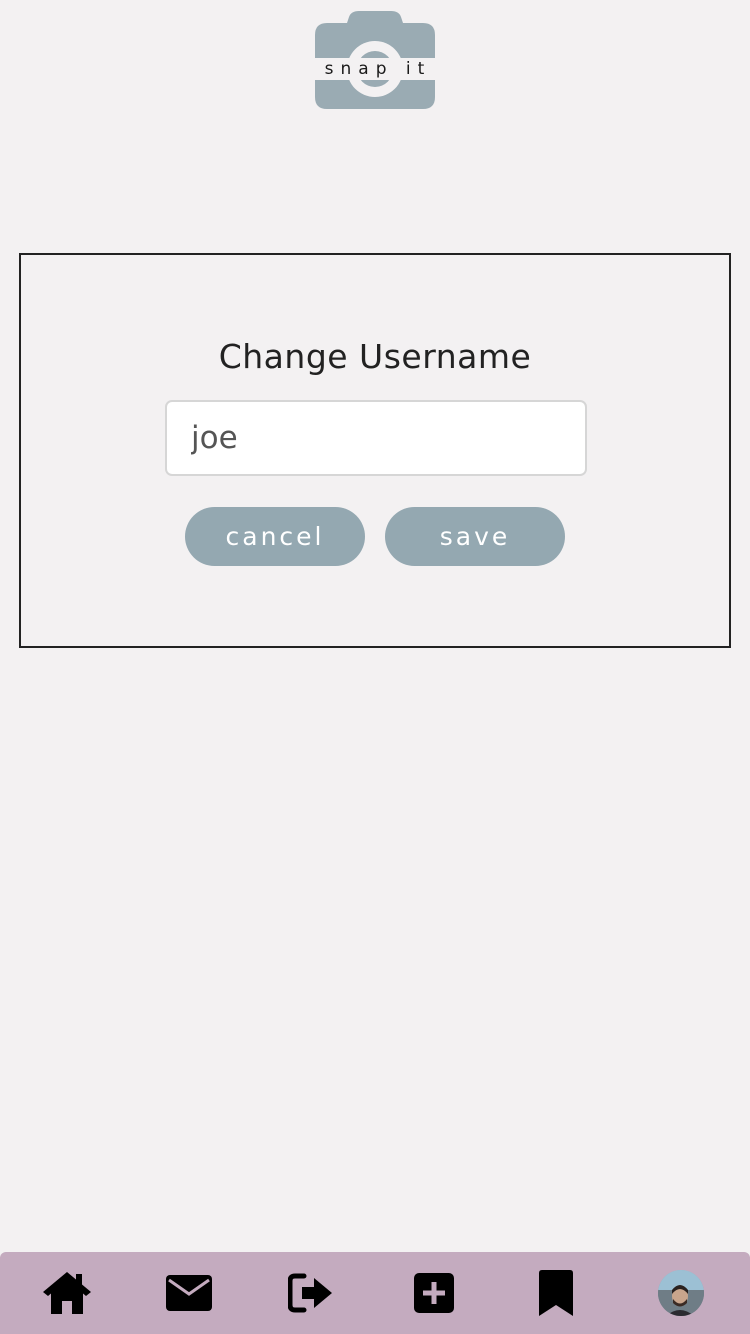 Image resolution: width=750 pixels, height=1334 pixels. I want to click on avatar, so click(681, 1293).